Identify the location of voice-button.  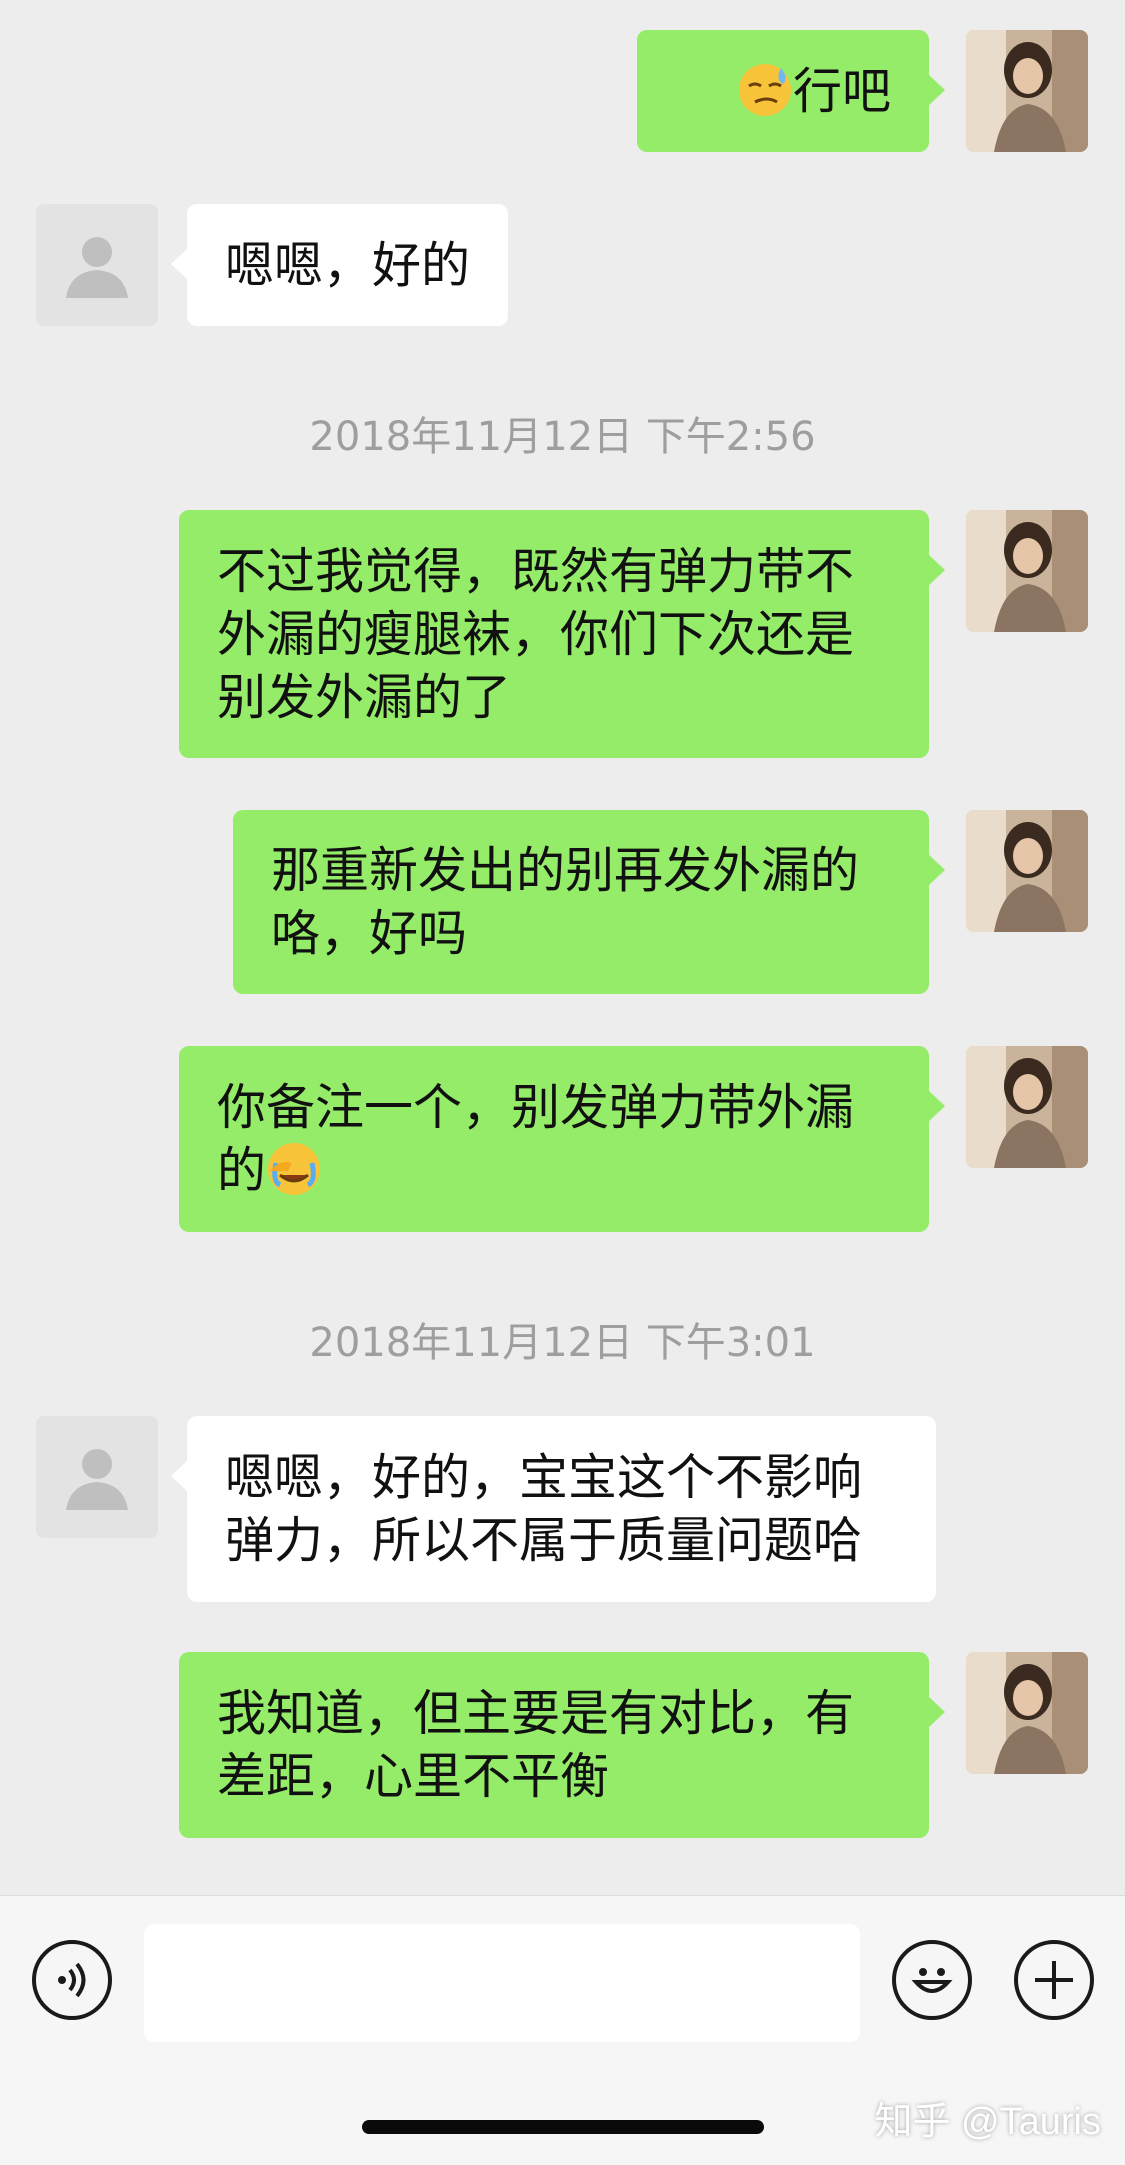
(72, 1980).